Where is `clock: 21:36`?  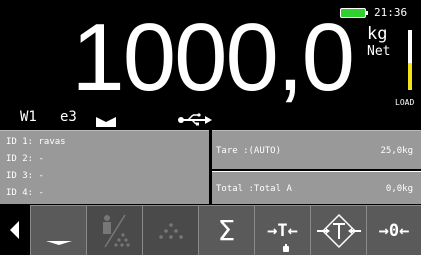 clock: 21:36 is located at coordinates (391, 12).